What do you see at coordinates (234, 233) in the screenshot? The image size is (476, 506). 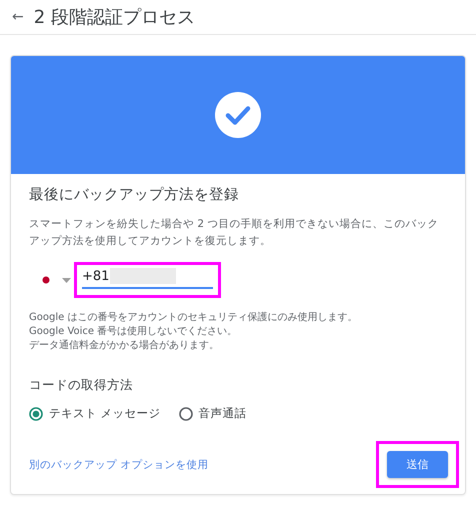 I see `description: スマートフォンを紛失した場合や 2 つ目の手順を利用できない場合に、このバックアップ方法を使用してアカウントを復元します。` at bounding box center [234, 233].